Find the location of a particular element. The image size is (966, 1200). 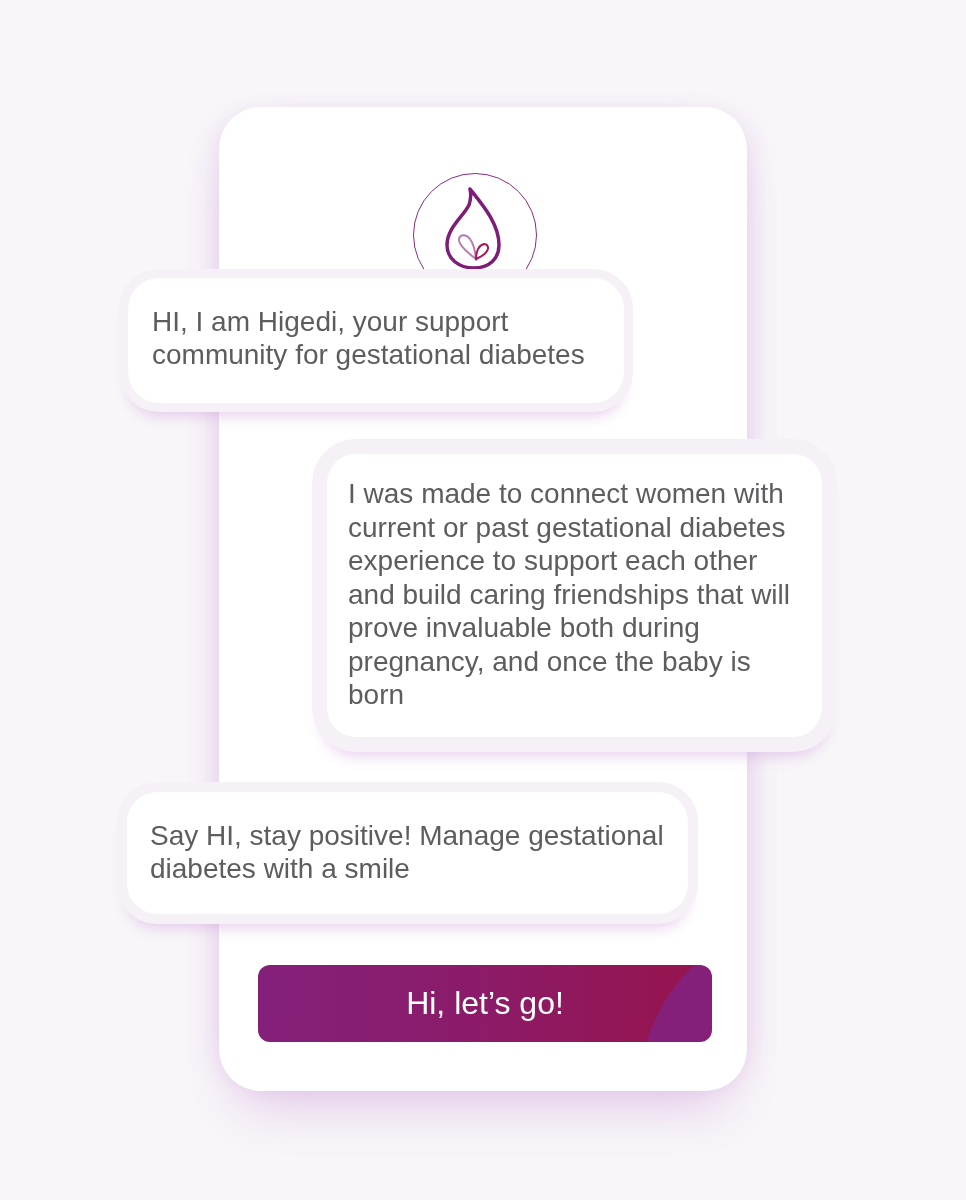

message-text: I was made to connect women with current or past gestational diabetes experience to support each other and build caring friendships that will prove invaluable both during pregnancy, and once the baby is born is located at coordinates (569, 594).